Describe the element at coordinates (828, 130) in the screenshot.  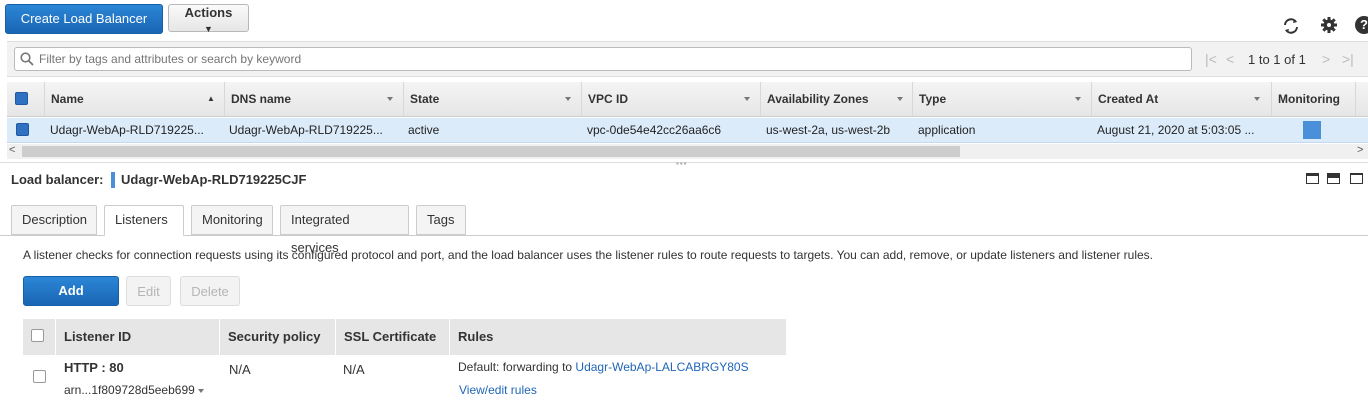
I see `cell-zones: us-west-2a, us-west-2b` at that location.